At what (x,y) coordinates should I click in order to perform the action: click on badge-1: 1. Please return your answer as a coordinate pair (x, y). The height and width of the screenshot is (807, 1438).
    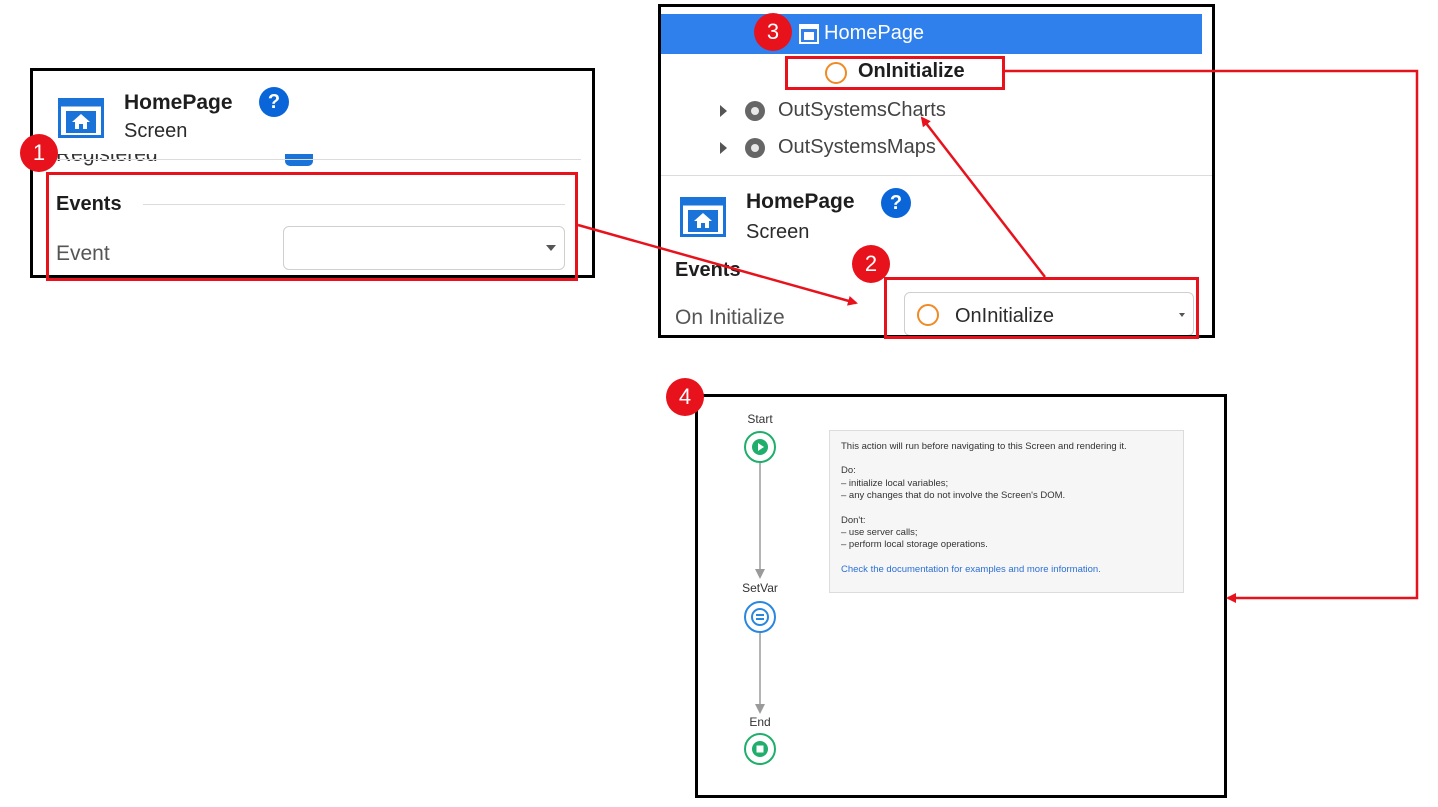
    Looking at the image, I should click on (39, 153).